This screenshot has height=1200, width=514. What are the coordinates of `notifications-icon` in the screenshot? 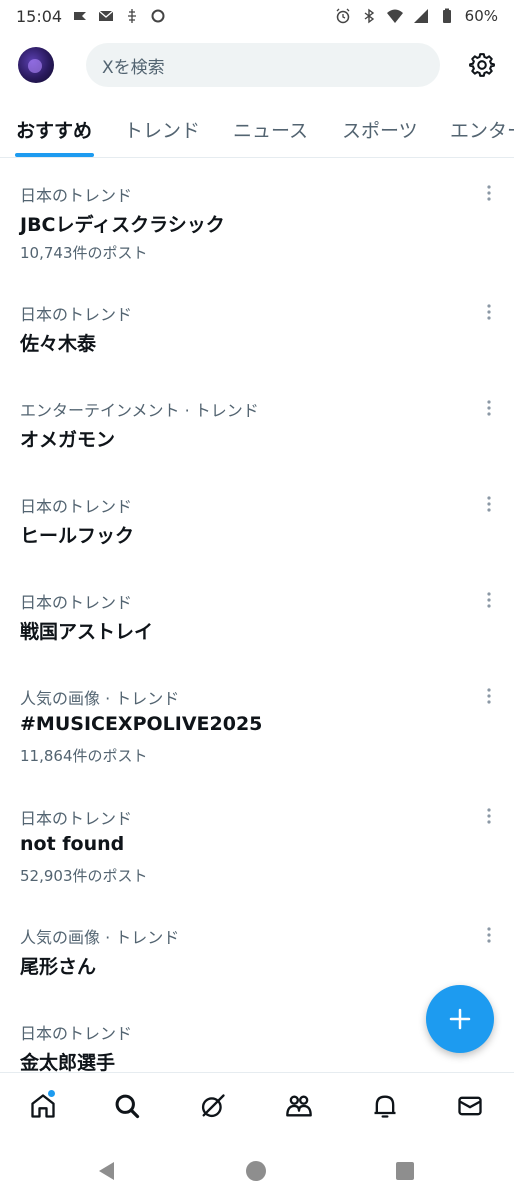 It's located at (385, 1106).